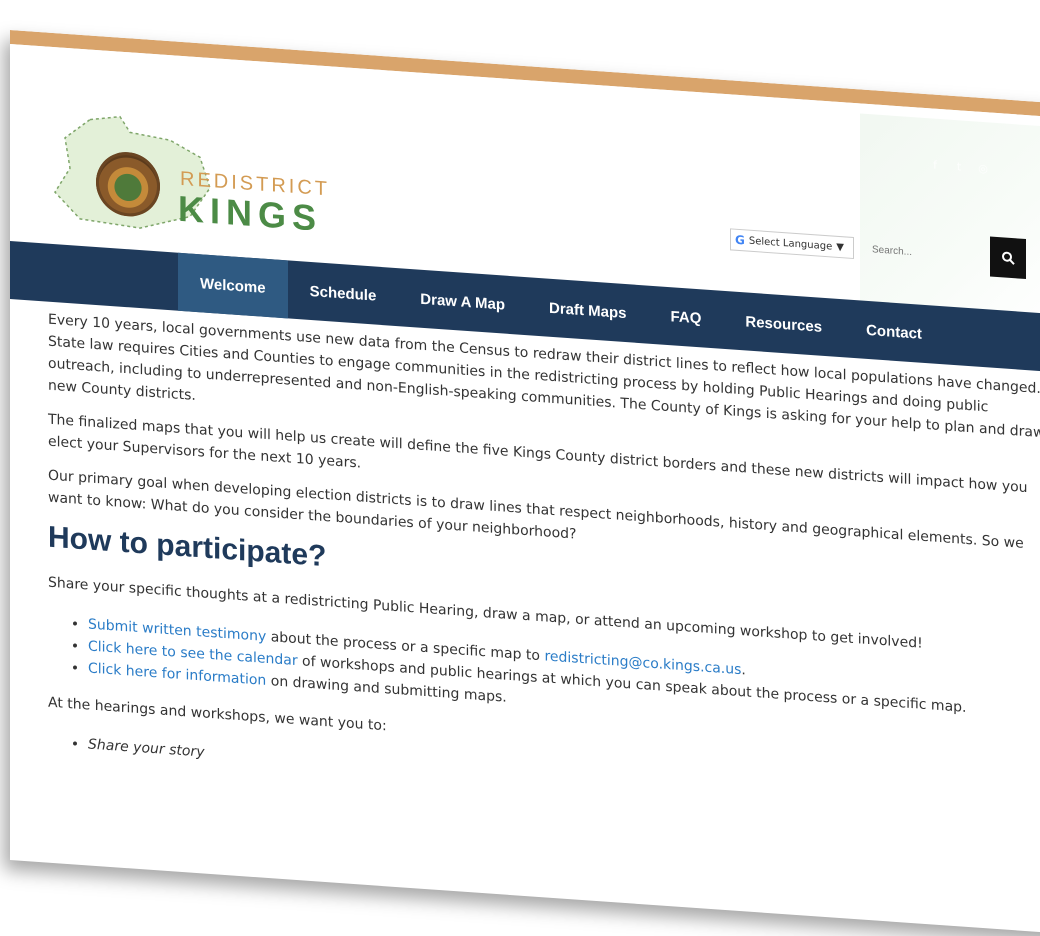 The height and width of the screenshot is (936, 1040). What do you see at coordinates (840, 247) in the screenshot?
I see `chevron-down-icon: ▼` at bounding box center [840, 247].